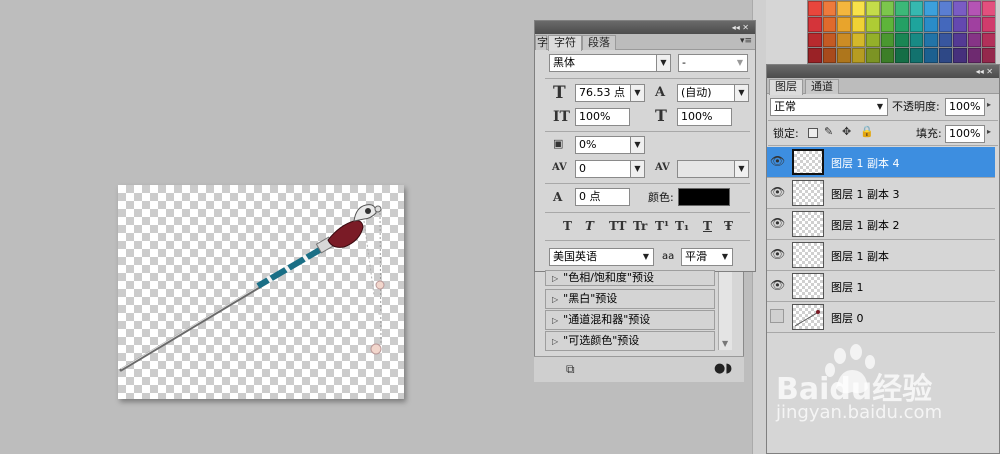 The height and width of the screenshot is (454, 1000). I want to click on character-panel-titlebar: ◂◂ ✕, so click(645, 27).